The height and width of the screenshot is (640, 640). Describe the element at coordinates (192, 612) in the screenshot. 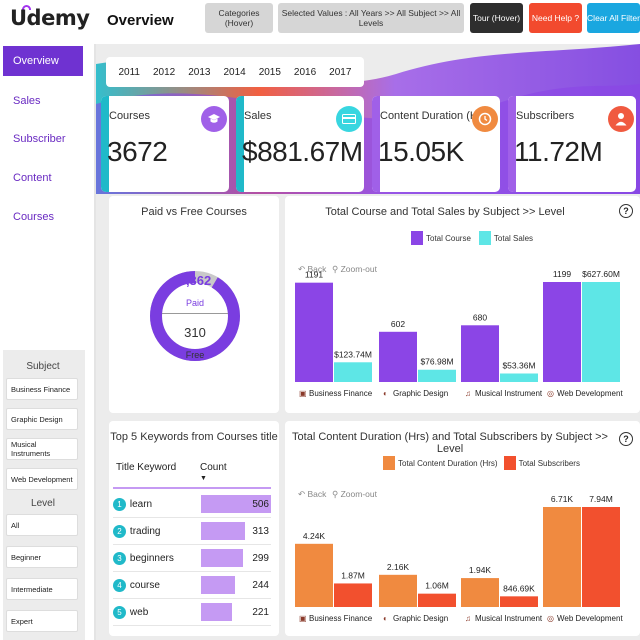

I see `table-row: 5 web 221` at that location.